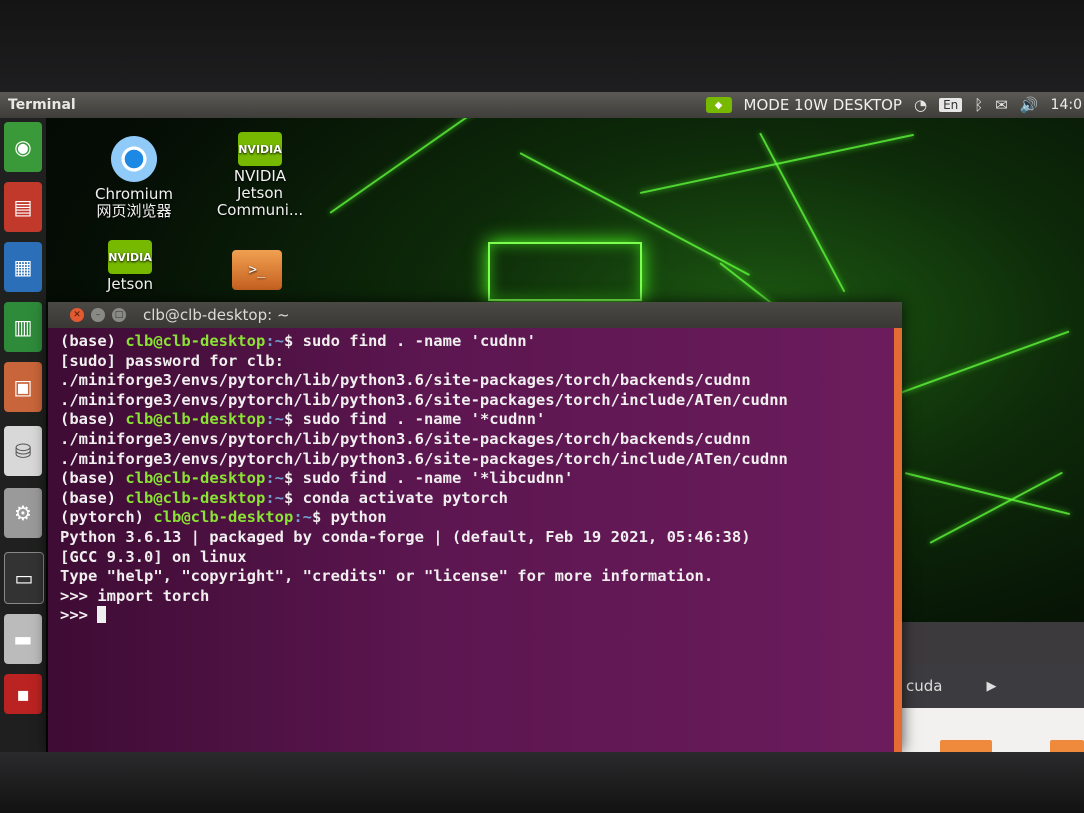 This screenshot has width=1084, height=813. Describe the element at coordinates (102, 615) in the screenshot. I see `text-cursor` at that location.